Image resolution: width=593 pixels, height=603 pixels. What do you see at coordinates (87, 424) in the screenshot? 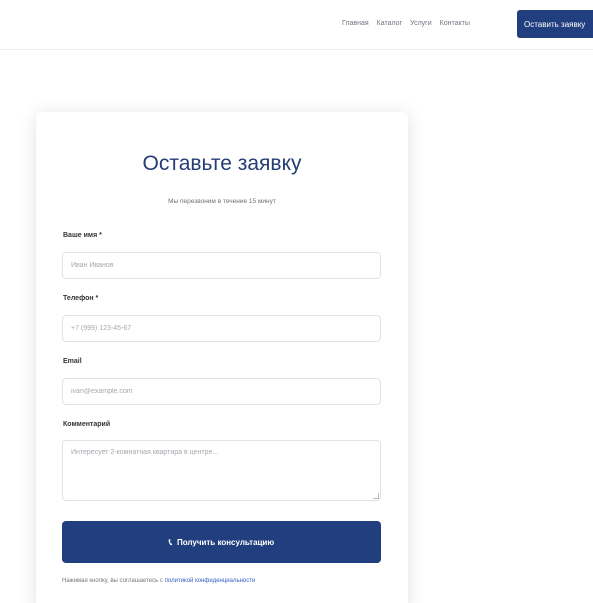
I see `comment-label: Комментарий` at bounding box center [87, 424].